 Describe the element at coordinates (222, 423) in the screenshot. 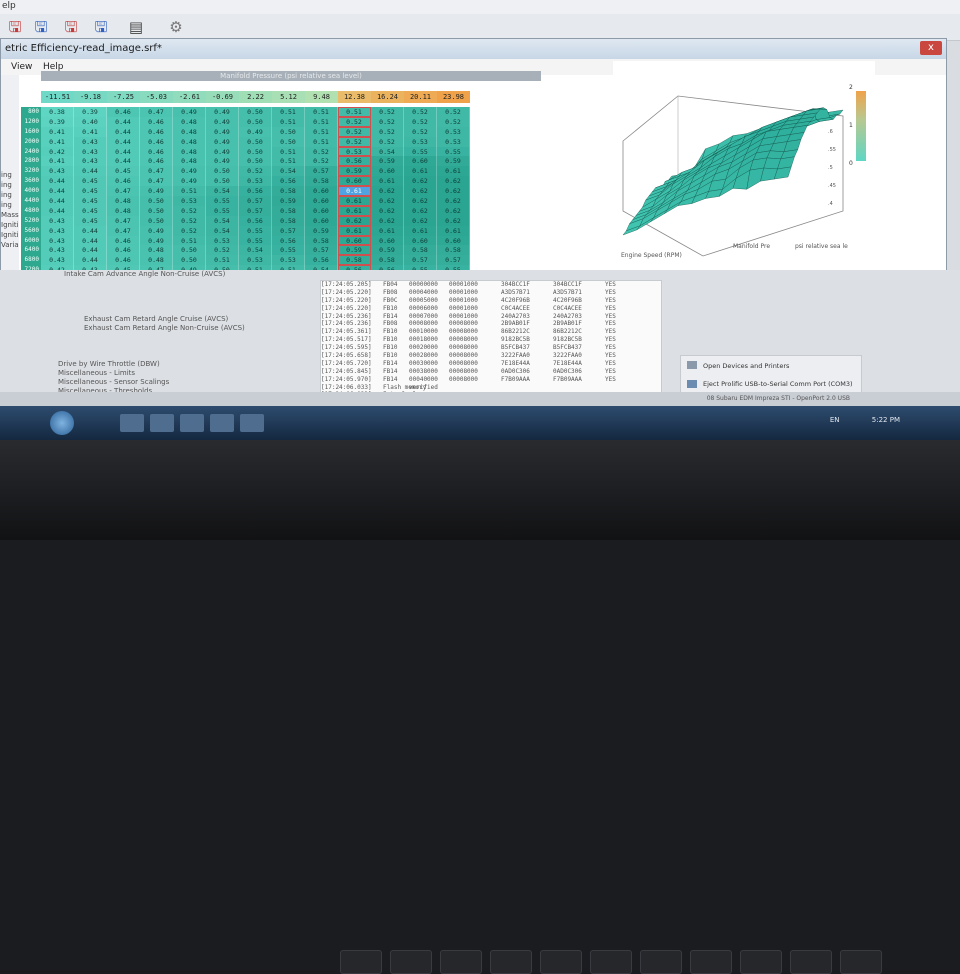

I see `taskbar-app-icon` at that location.